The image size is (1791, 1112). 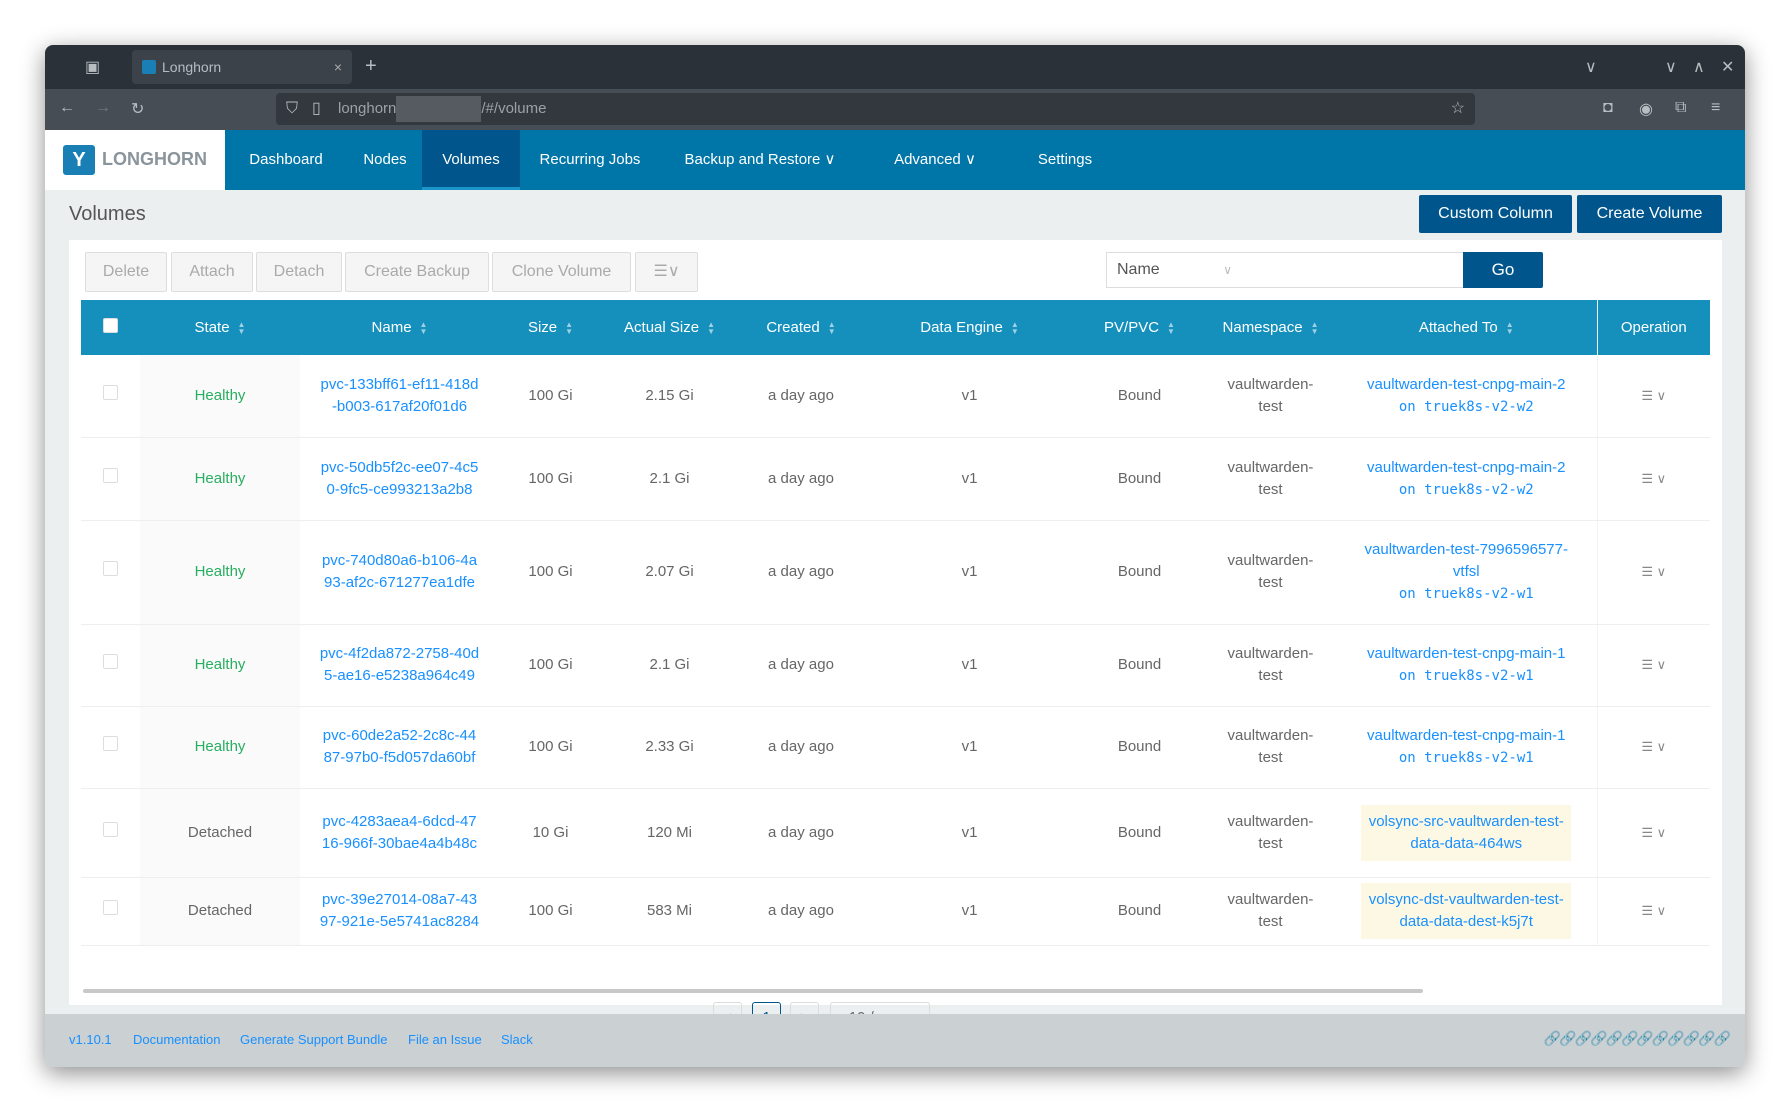 I want to click on browser-tab: Longhorn ×, so click(x=242, y=67).